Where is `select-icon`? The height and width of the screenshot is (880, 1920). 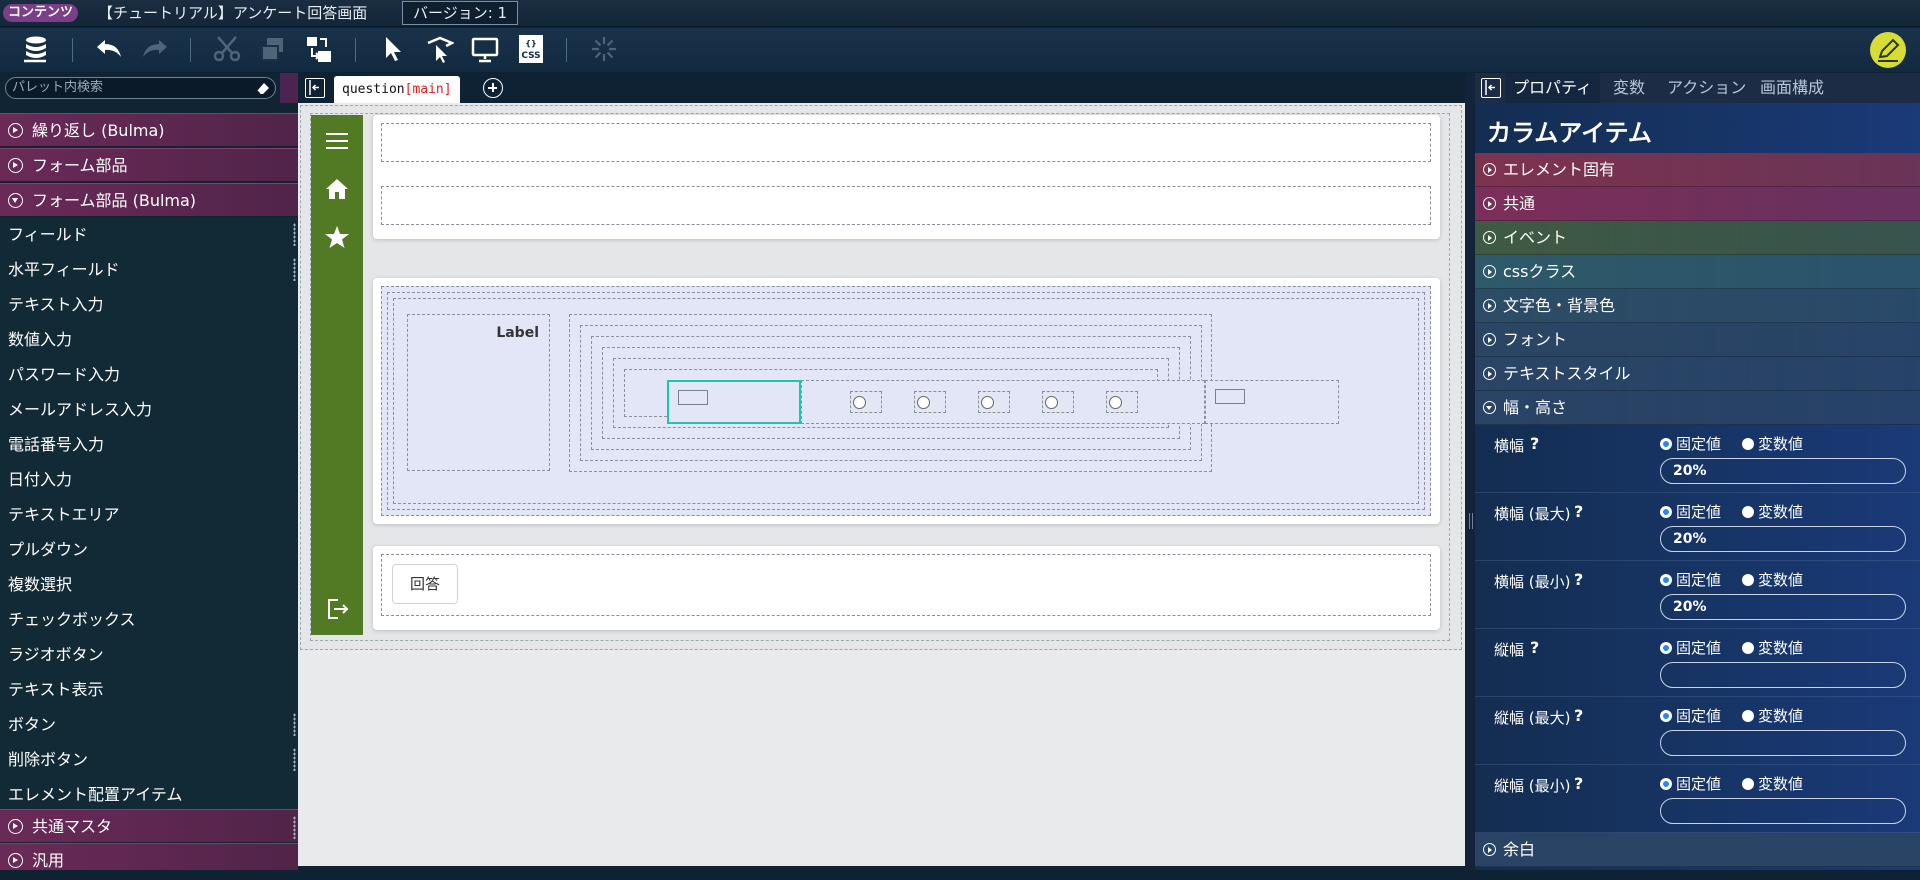
select-icon is located at coordinates (393, 49).